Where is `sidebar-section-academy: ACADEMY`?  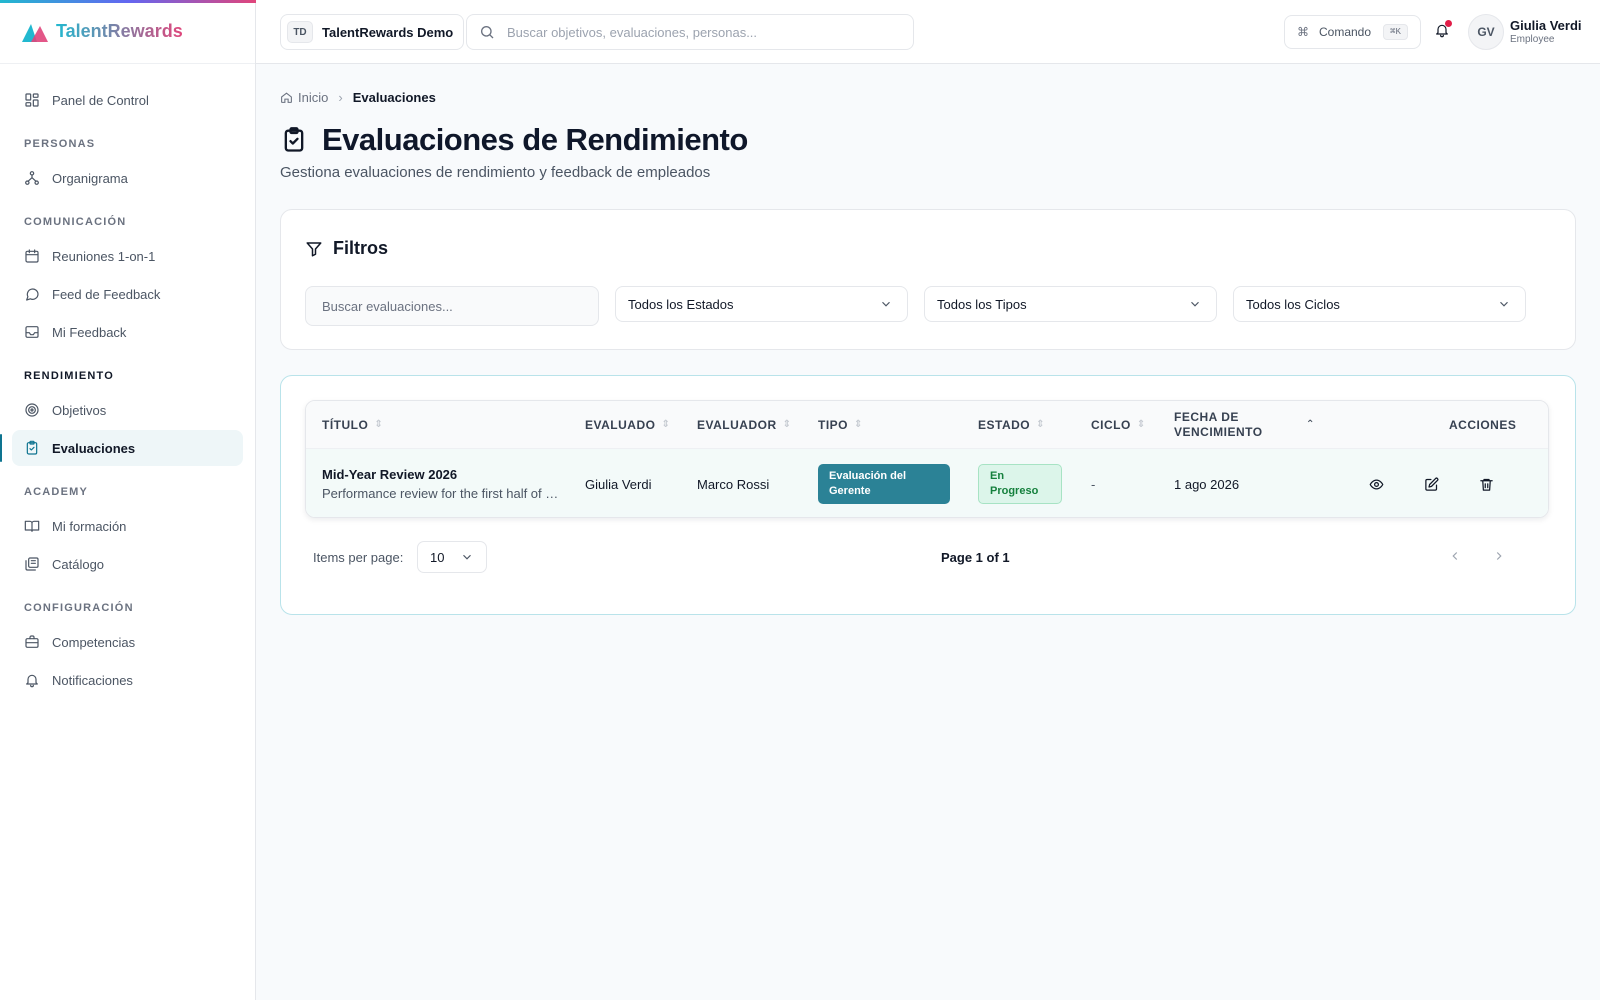 sidebar-section-academy: ACADEMY is located at coordinates (56, 492).